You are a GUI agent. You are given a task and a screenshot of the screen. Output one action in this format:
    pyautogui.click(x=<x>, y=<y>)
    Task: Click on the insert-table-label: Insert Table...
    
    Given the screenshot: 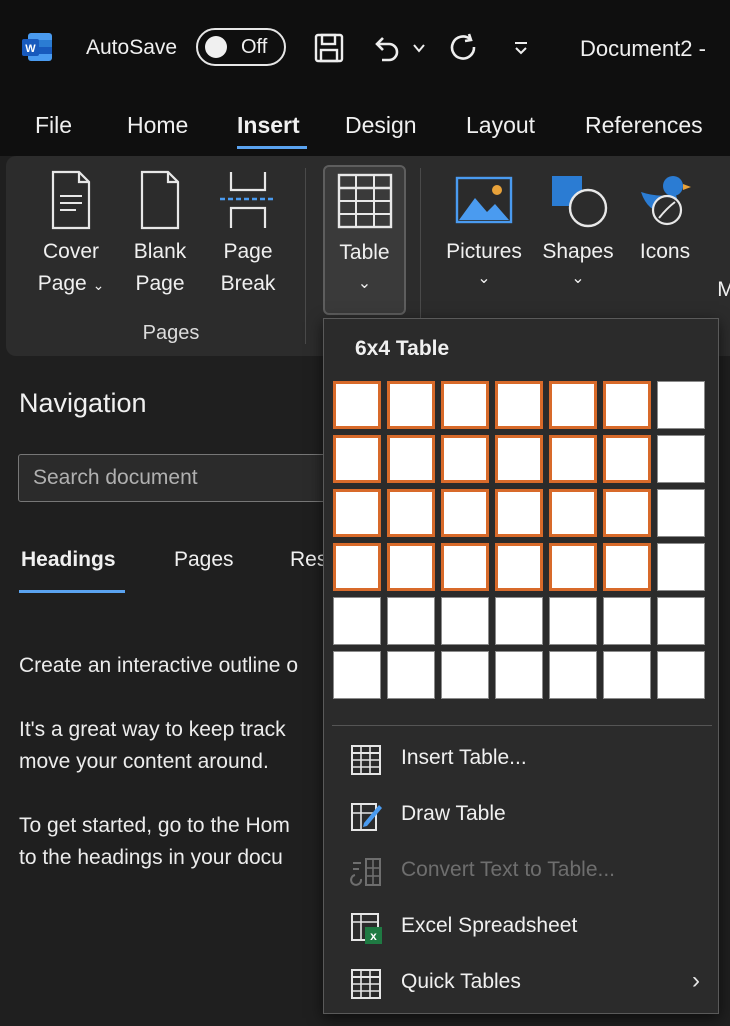 What is the action you would take?
    pyautogui.click(x=464, y=757)
    